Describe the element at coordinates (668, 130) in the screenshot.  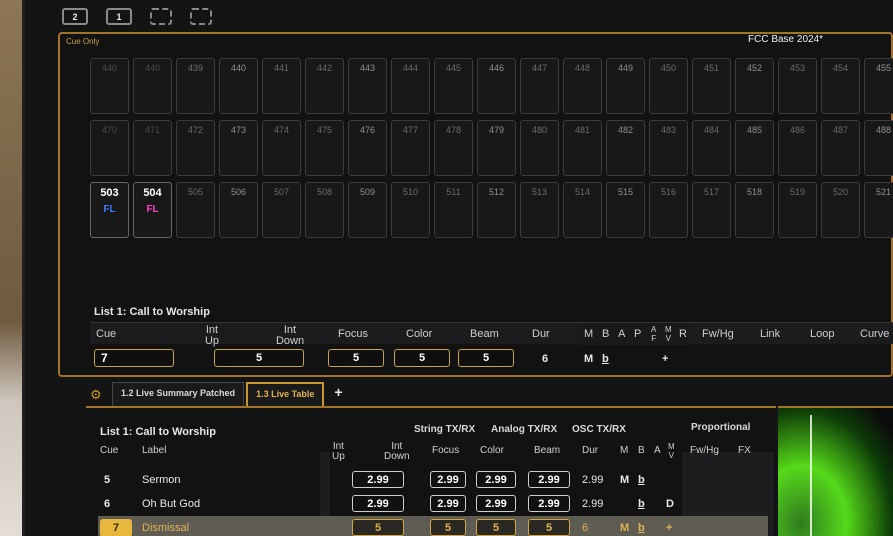
I see `cue-cell-number: 483` at that location.